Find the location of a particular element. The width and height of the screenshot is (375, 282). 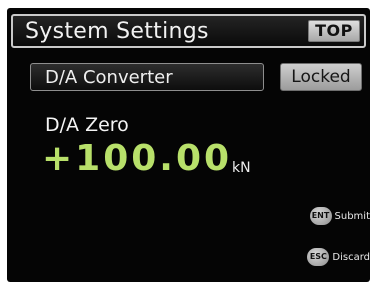

discard-key-hint: ESC Discard is located at coordinates (338, 257).